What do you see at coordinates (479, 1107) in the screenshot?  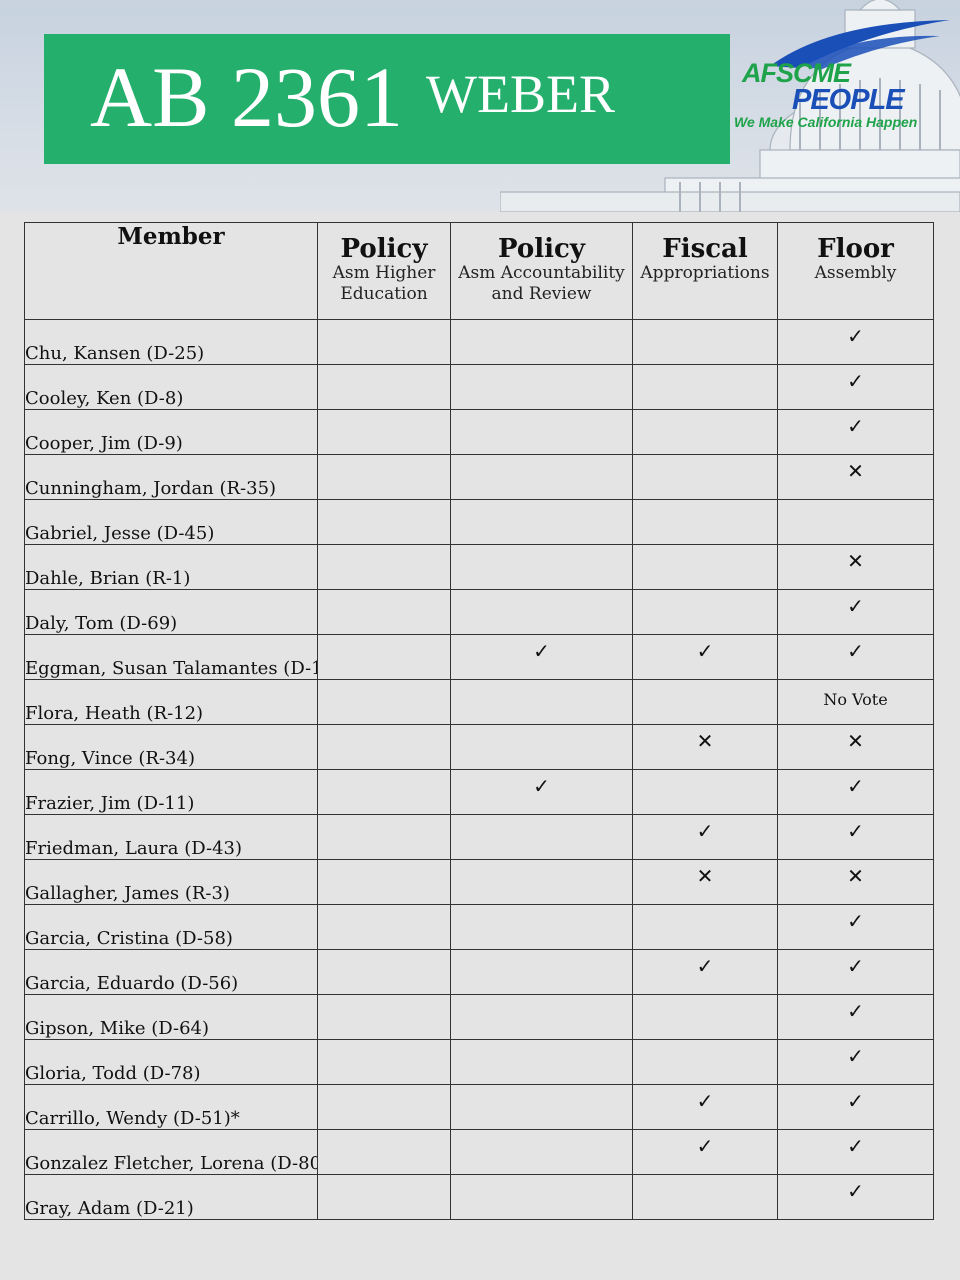 I see `table-row: Carrillo, Wendy (D-51)* ✓ ✓` at bounding box center [479, 1107].